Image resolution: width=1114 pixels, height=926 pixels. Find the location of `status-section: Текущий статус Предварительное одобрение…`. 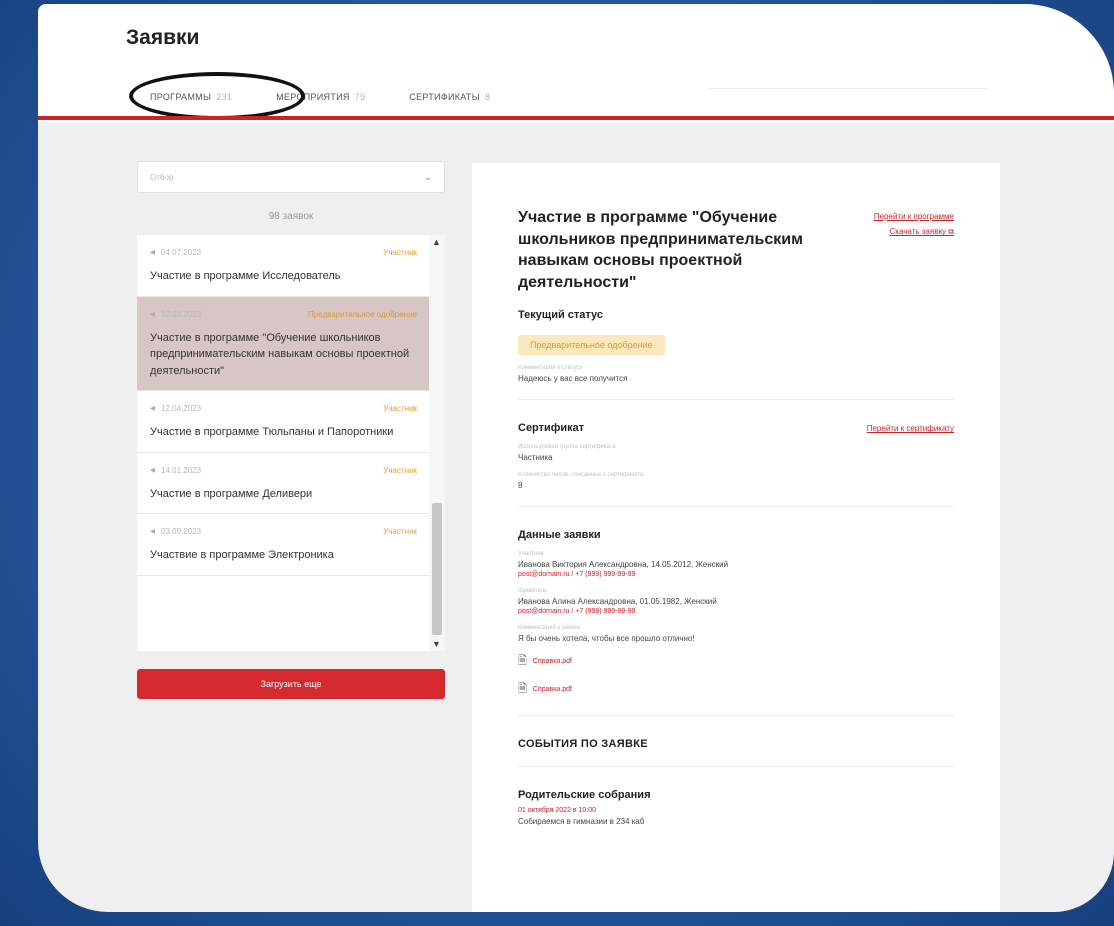

status-section: Текущий статус Предварительное одобрение… is located at coordinates (736, 355).